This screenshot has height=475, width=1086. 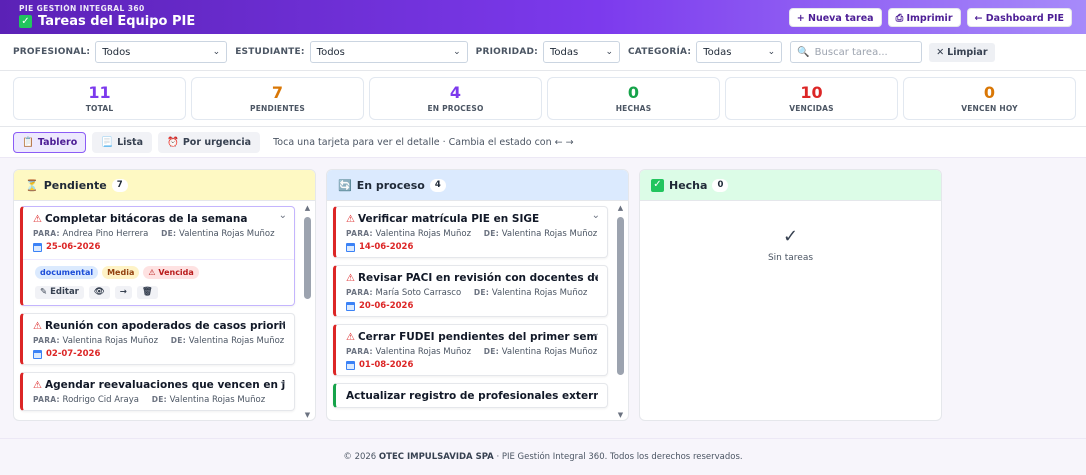 I want to click on warning-icon: ⚠, so click(x=350, y=278).